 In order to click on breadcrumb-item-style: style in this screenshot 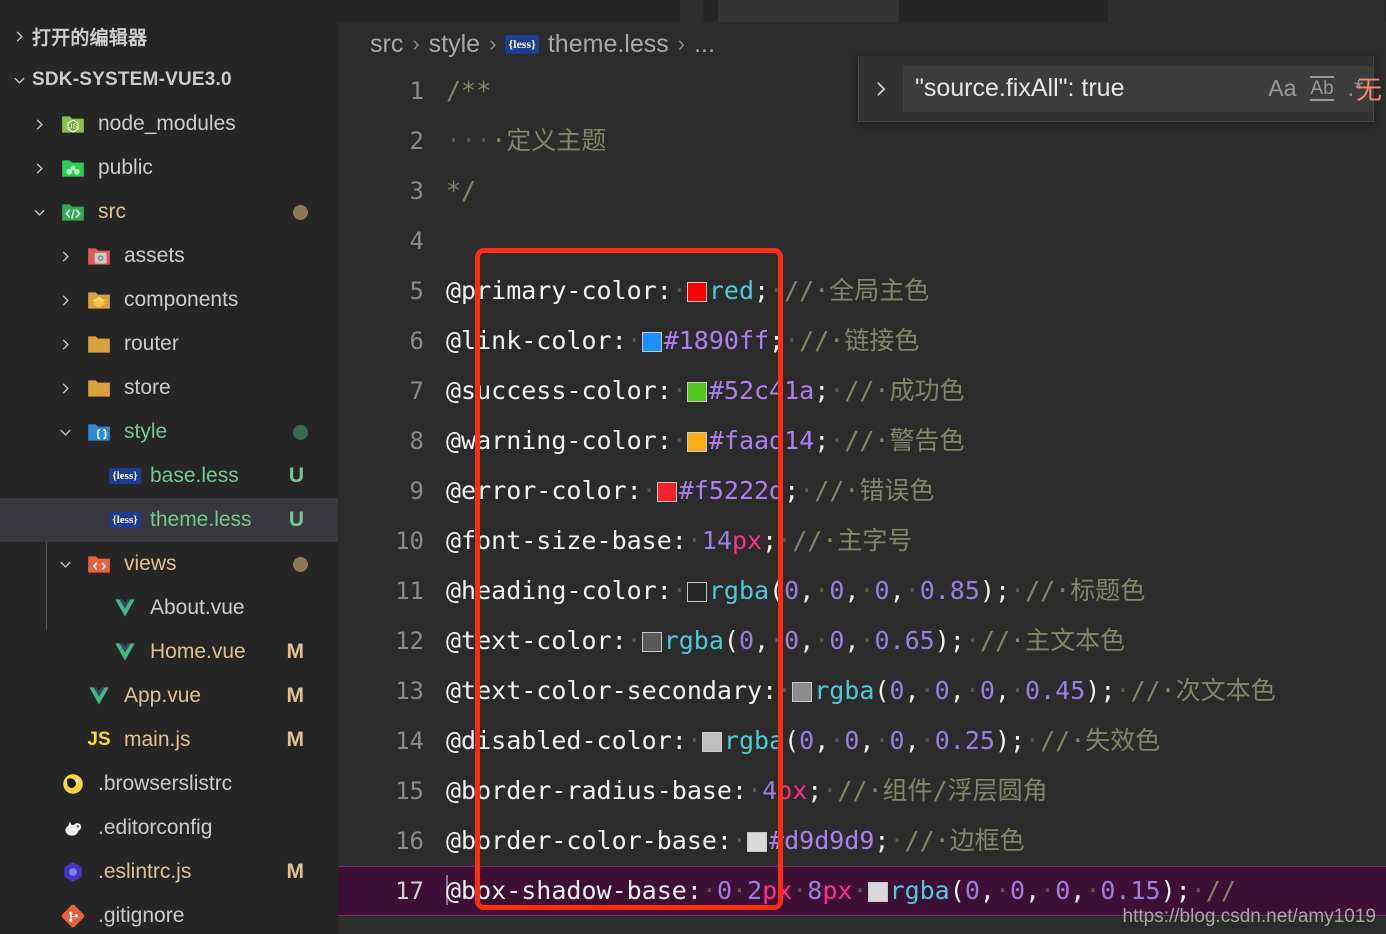, I will do `click(454, 44)`.